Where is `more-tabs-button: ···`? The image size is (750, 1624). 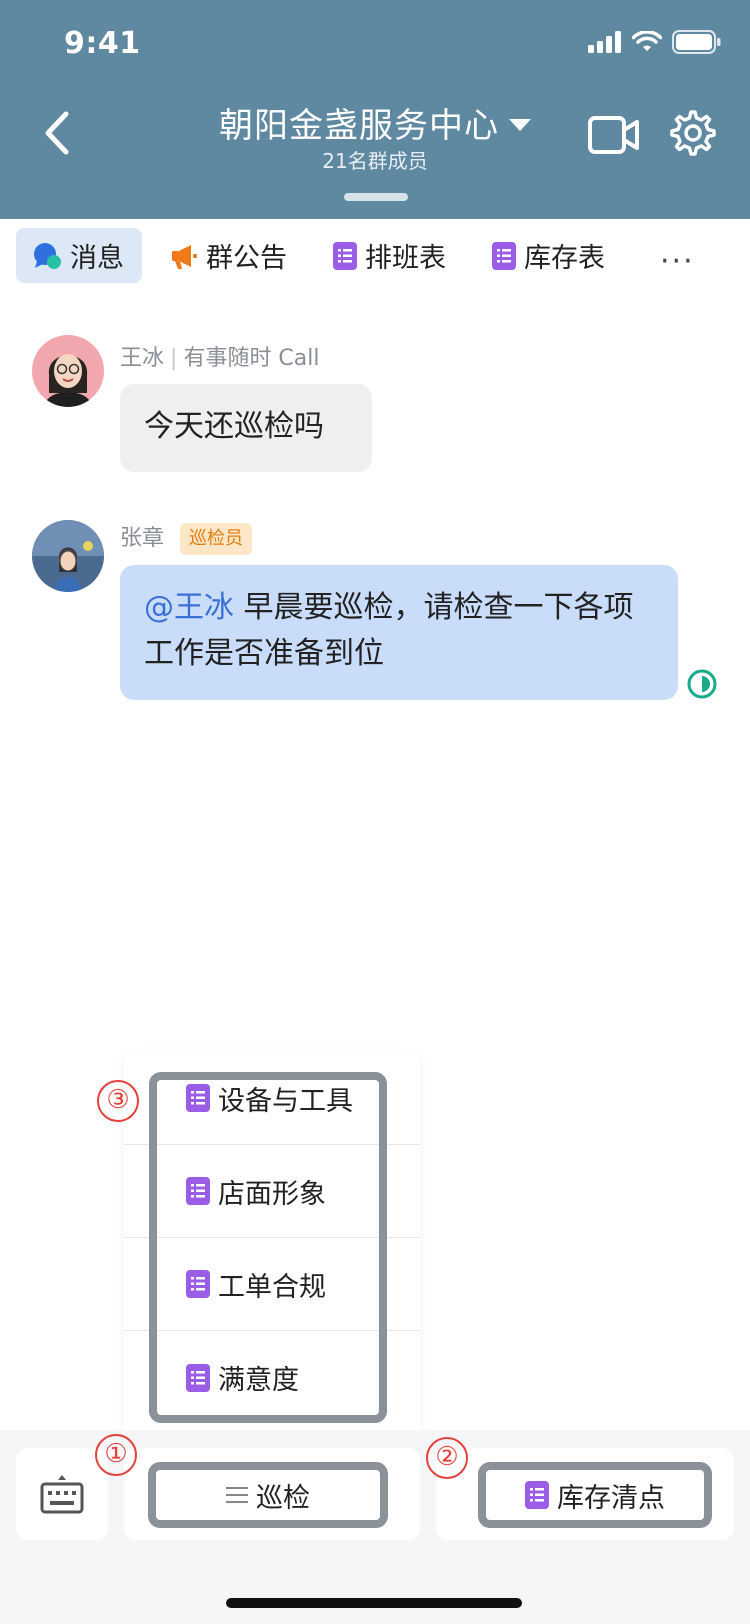 more-tabs-button: ··· is located at coordinates (677, 261).